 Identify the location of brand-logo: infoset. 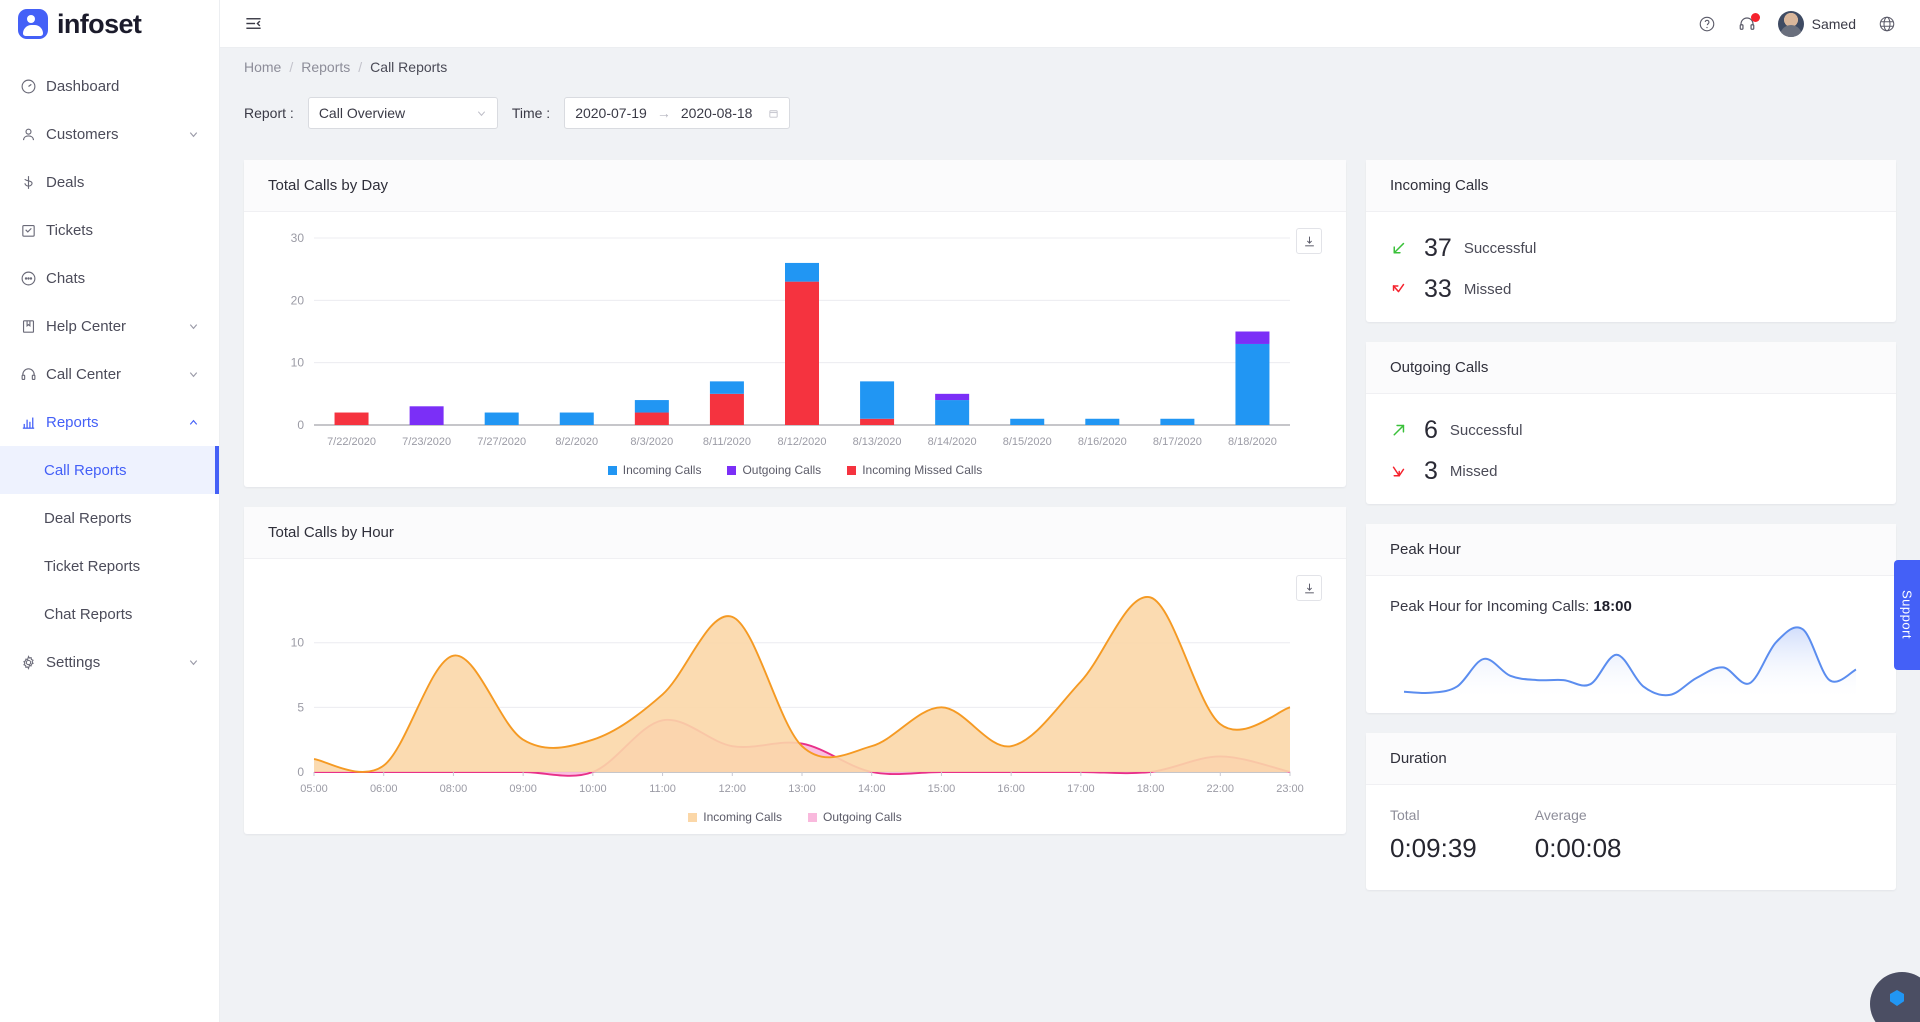
(109, 24).